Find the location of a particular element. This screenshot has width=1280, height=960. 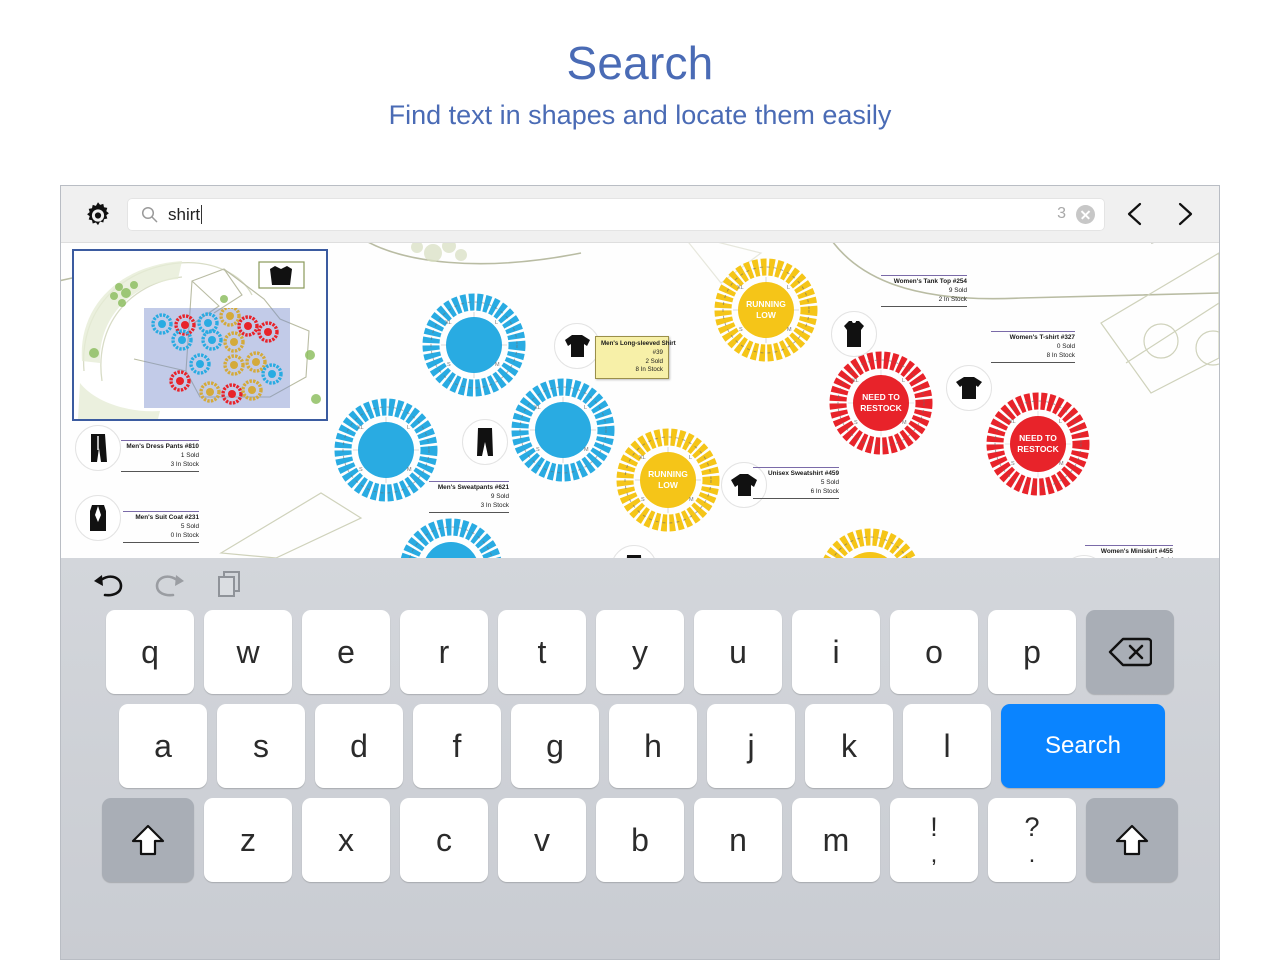

key-b: b is located at coordinates (640, 840).